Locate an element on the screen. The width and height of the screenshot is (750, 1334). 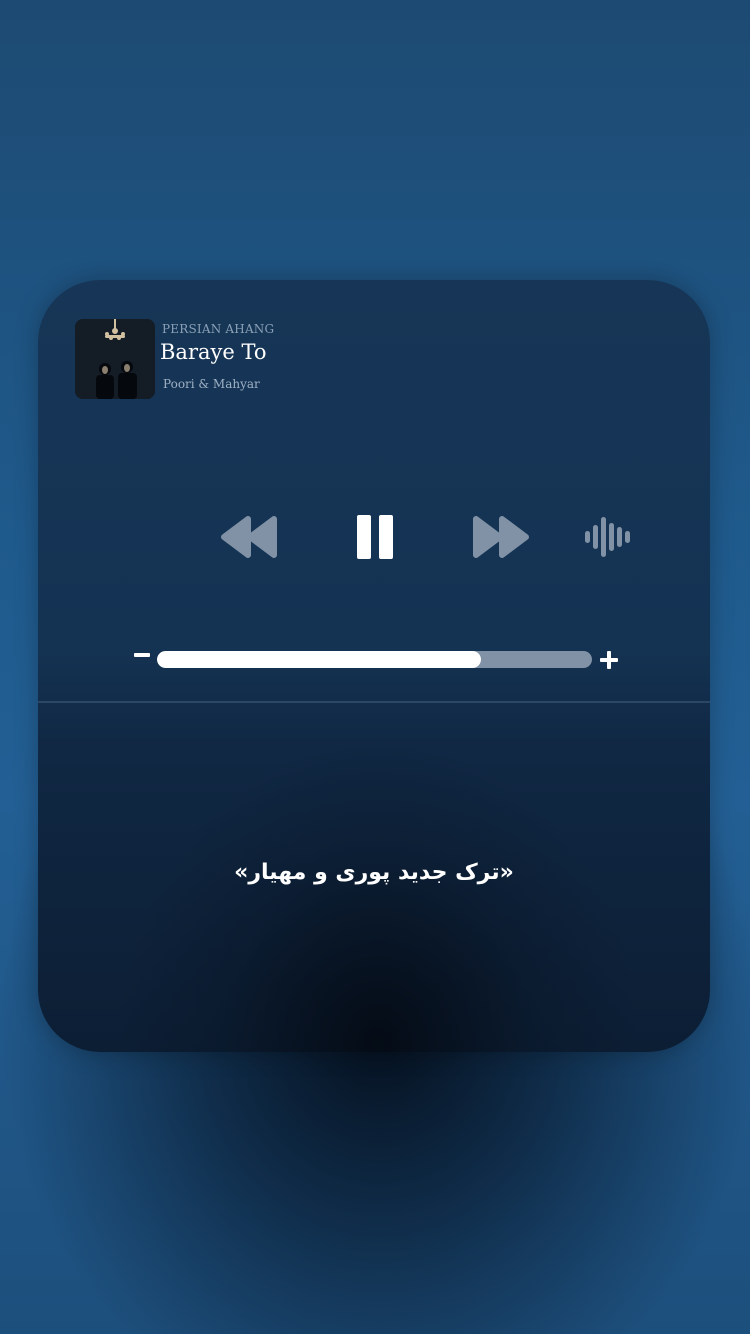
fast-forward-icon is located at coordinates (501, 537).